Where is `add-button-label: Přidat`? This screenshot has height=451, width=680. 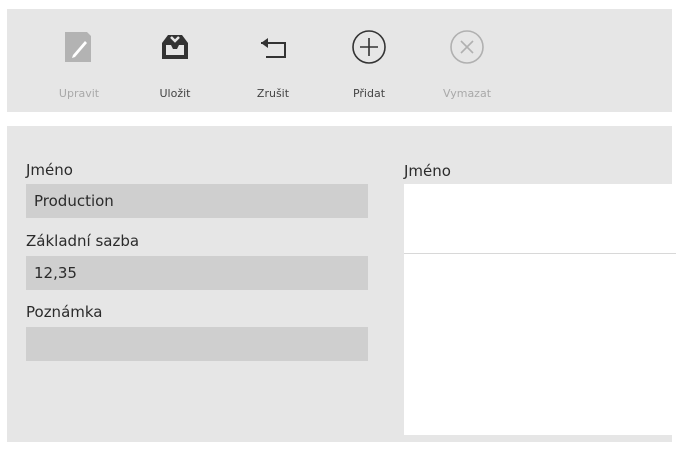 add-button-label: Přidat is located at coordinates (369, 93).